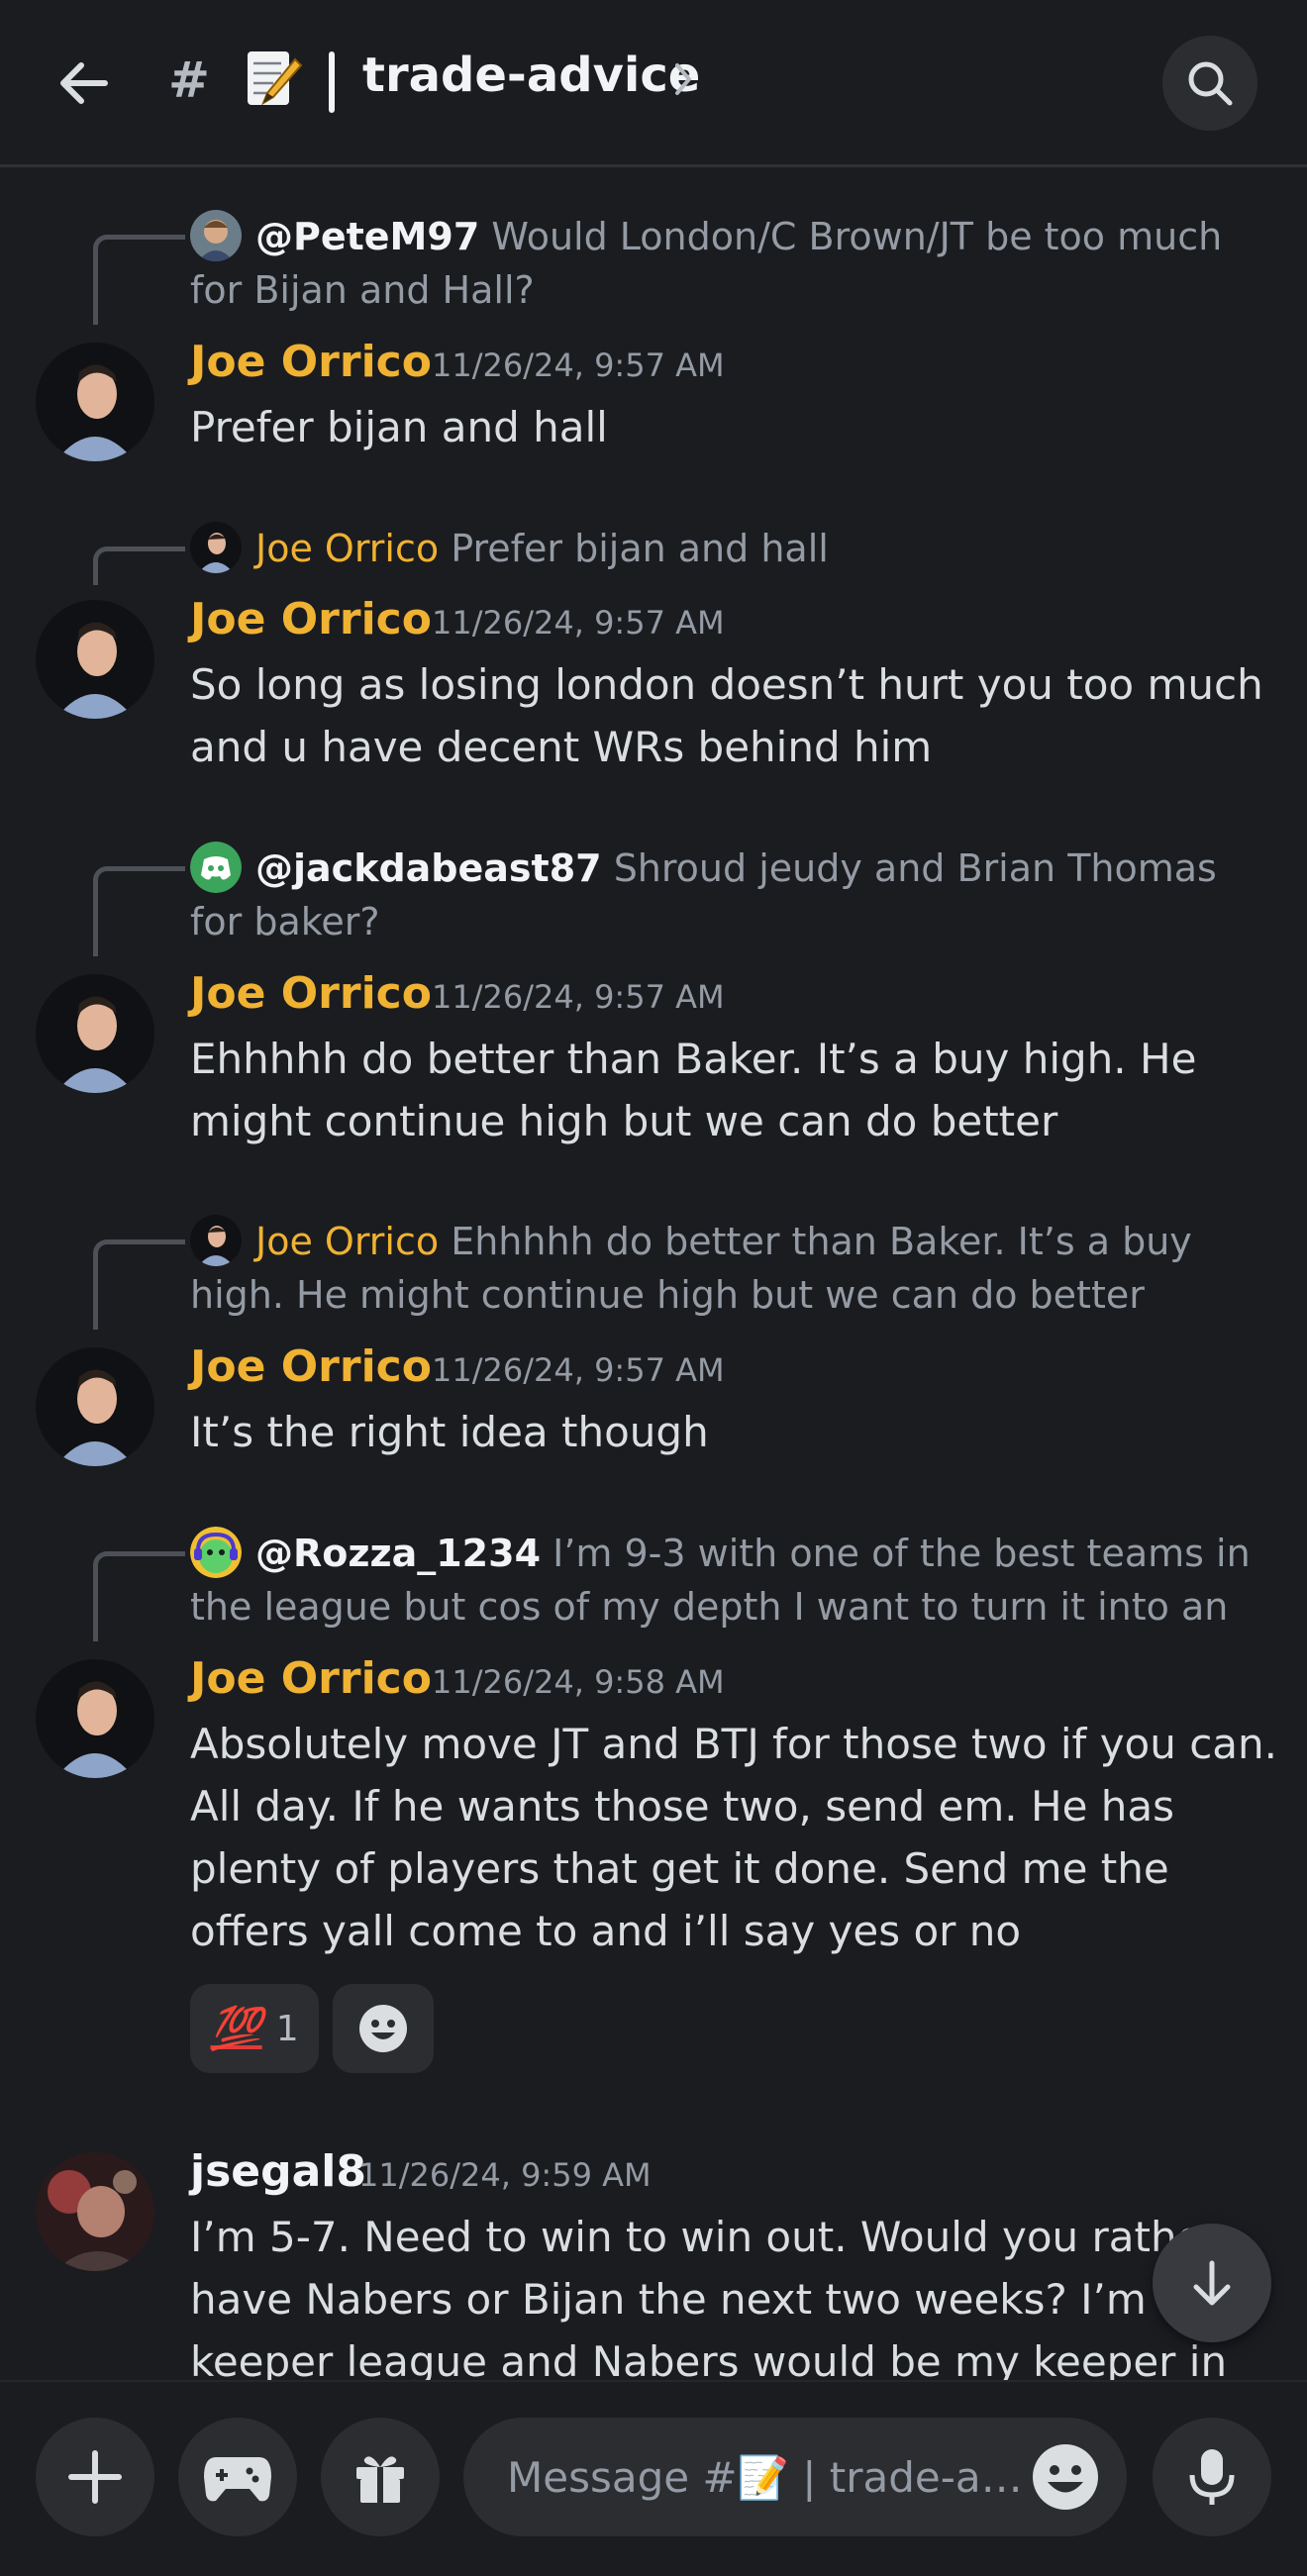  I want to click on composer-bar, so click(653, 2478).